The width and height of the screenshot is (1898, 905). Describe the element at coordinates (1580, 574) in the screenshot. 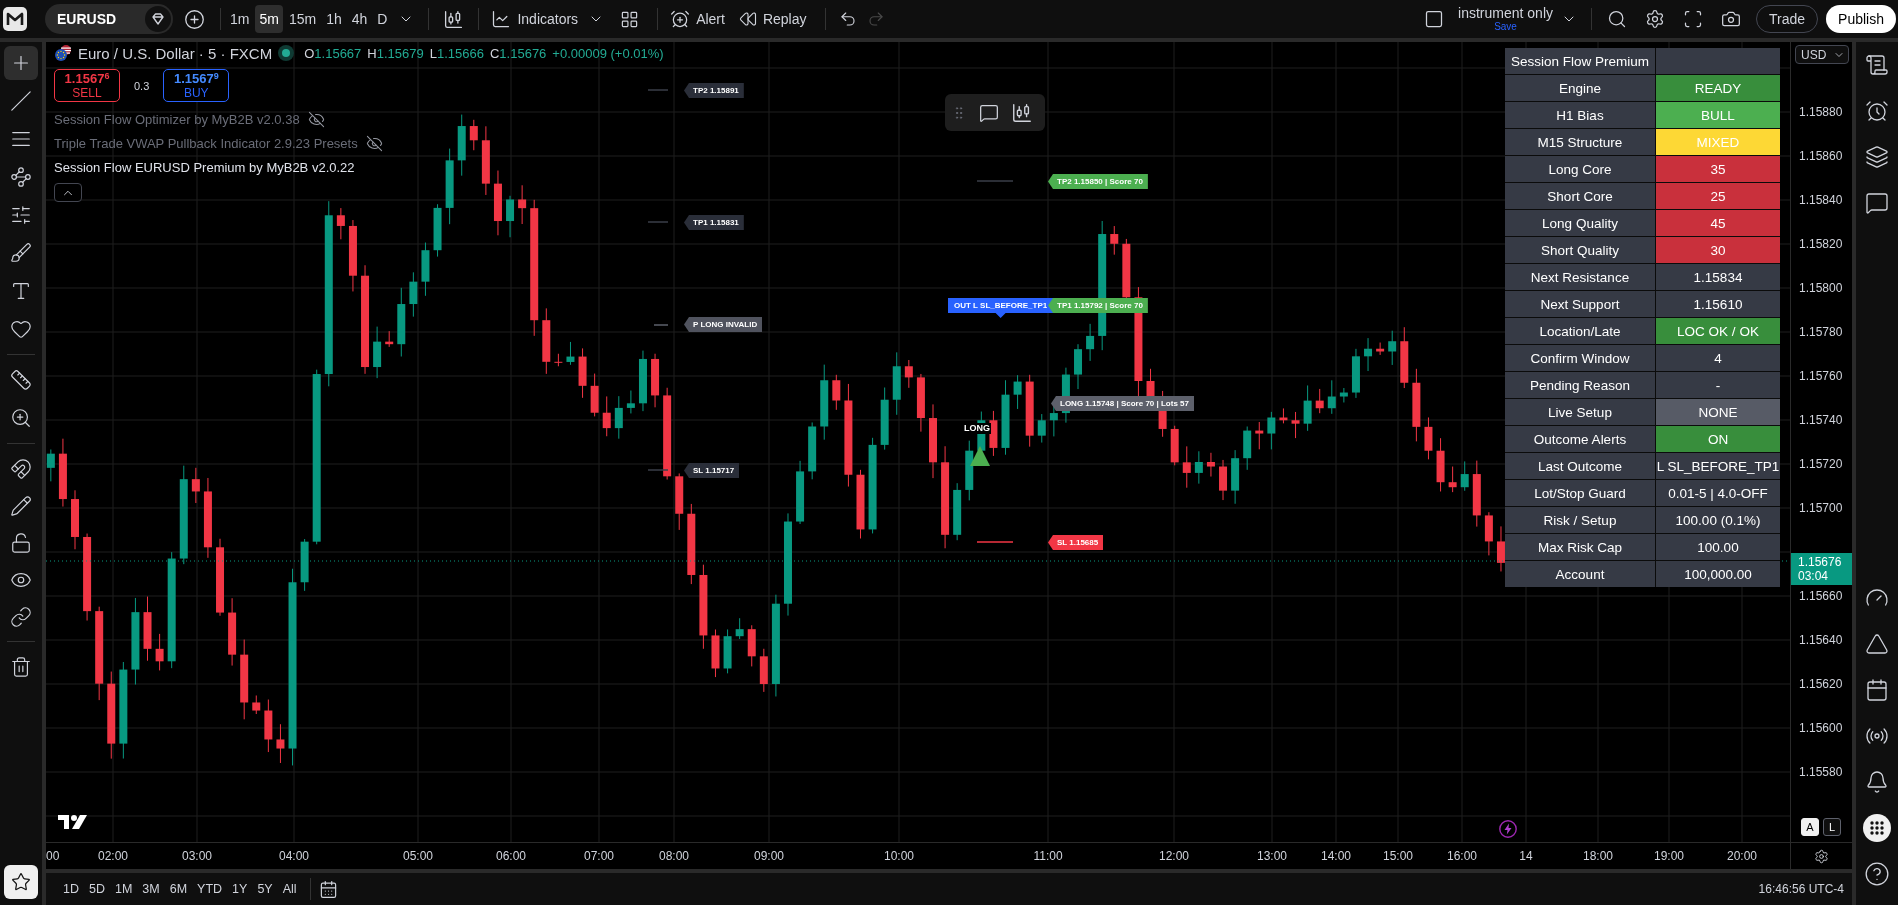

I see `table-cell: Account` at that location.